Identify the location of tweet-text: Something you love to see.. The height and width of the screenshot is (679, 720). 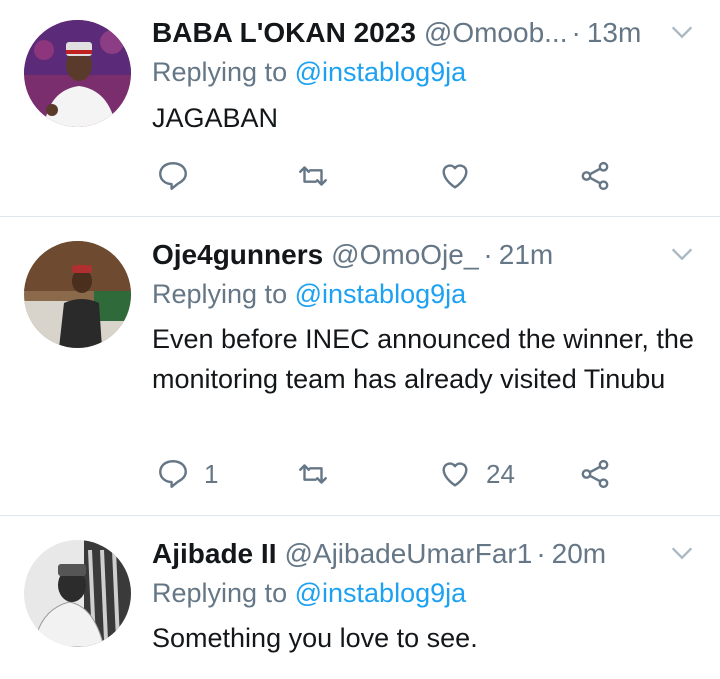
(315, 638).